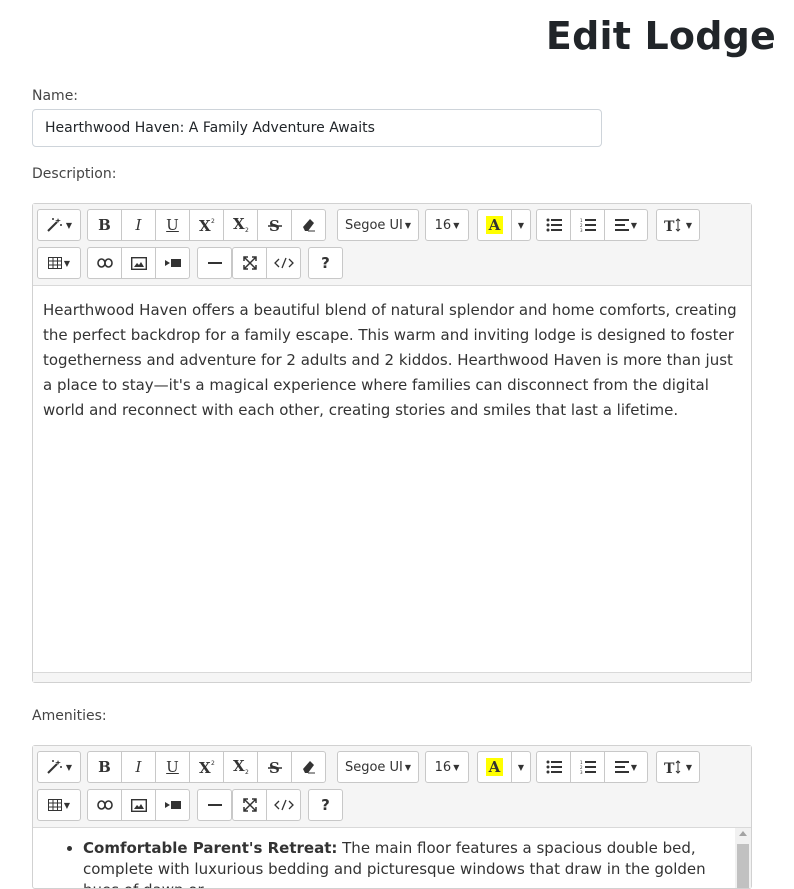  I want to click on amenities-label: Amenities:, so click(69, 716).